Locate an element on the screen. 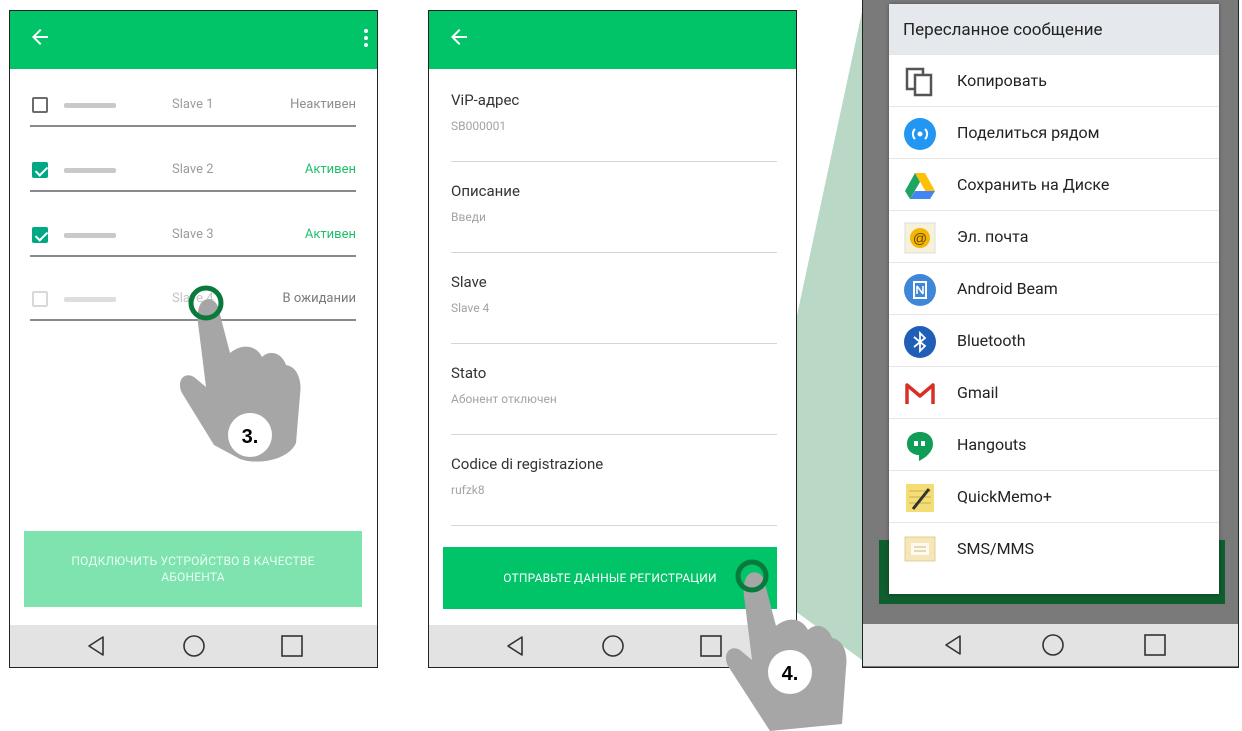 Image resolution: width=1242 pixels, height=731 pixels. slave-name: Slave 3 is located at coordinates (193, 234).